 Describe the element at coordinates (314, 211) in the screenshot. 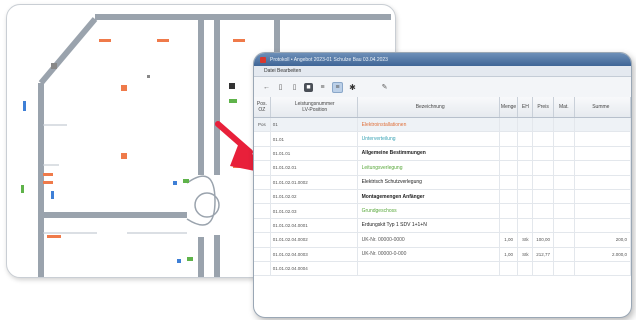

I see `row-kurz: 01.01.02.03` at that location.